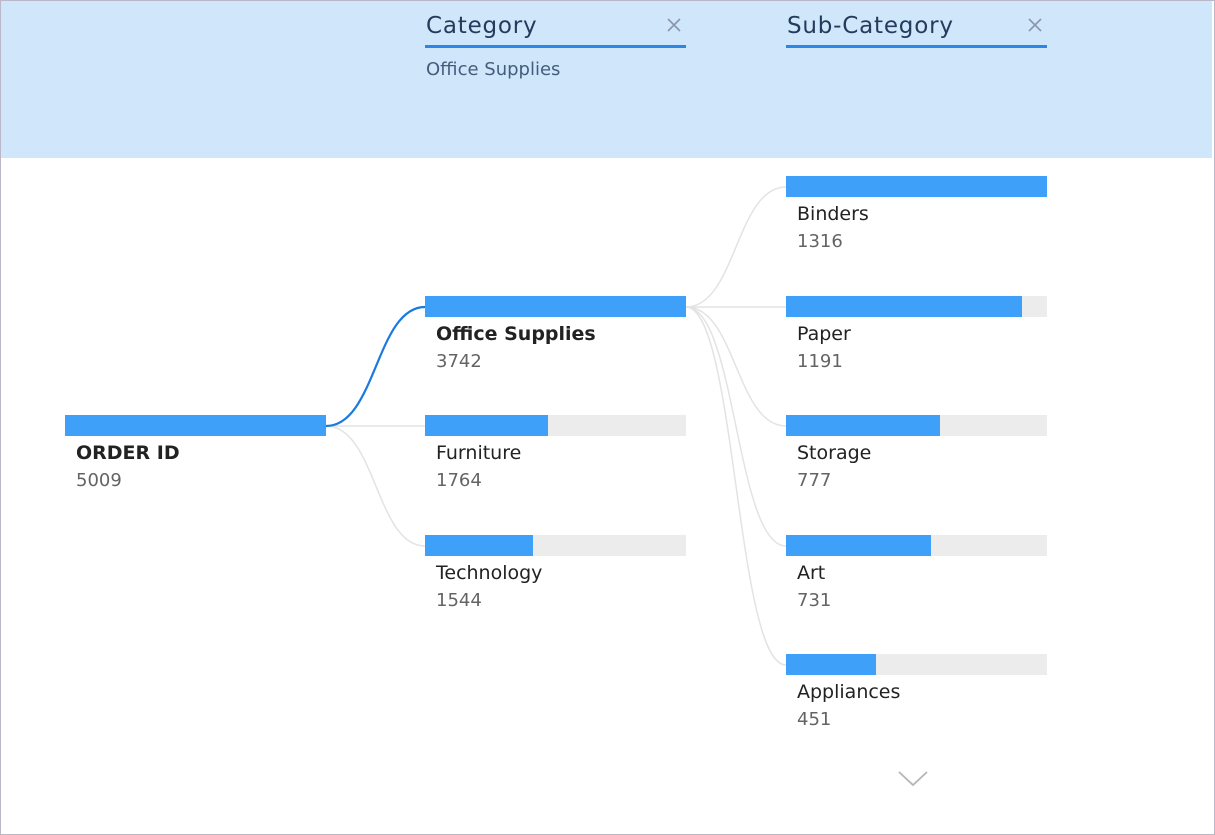 This screenshot has height=835, width=1215. I want to click on node-value: 777, so click(814, 480).